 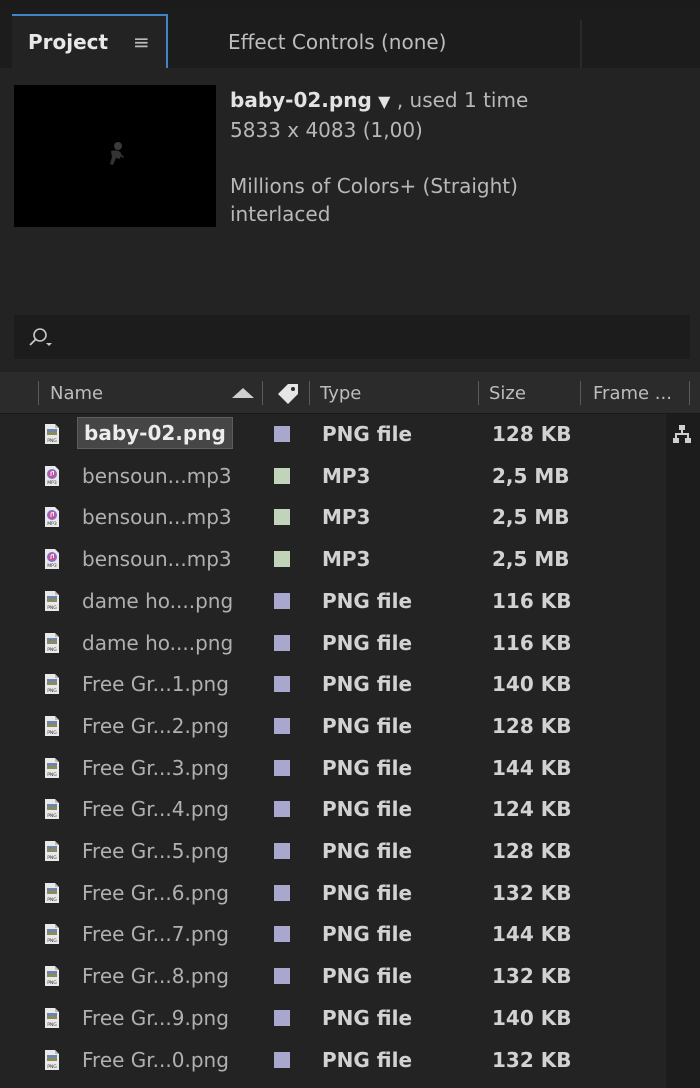 What do you see at coordinates (352, 337) in the screenshot?
I see `search-field` at bounding box center [352, 337].